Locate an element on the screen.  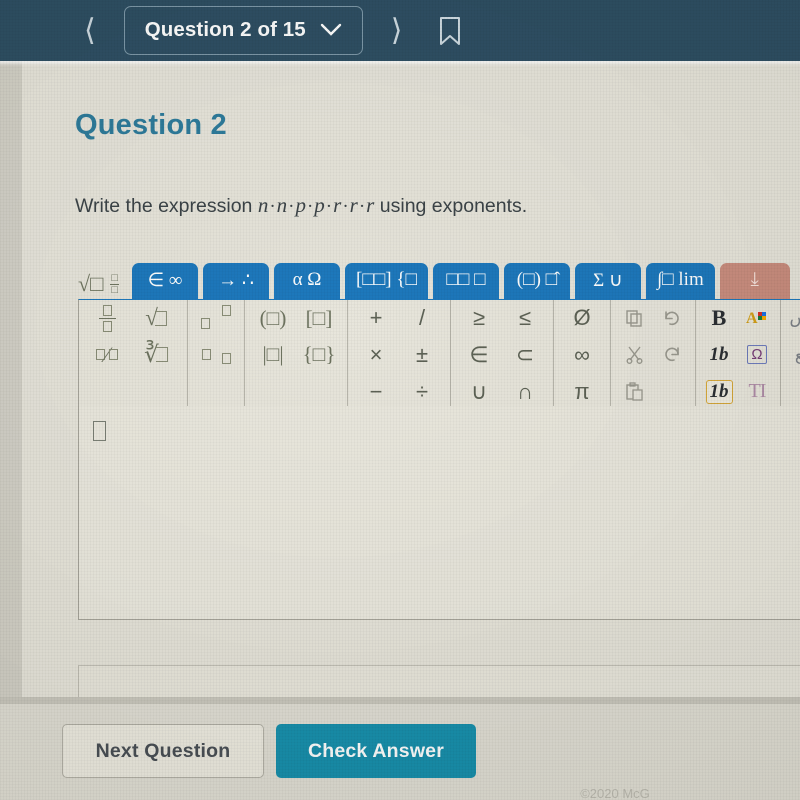
palette-geq-button: ≥ is located at coordinates (479, 318).